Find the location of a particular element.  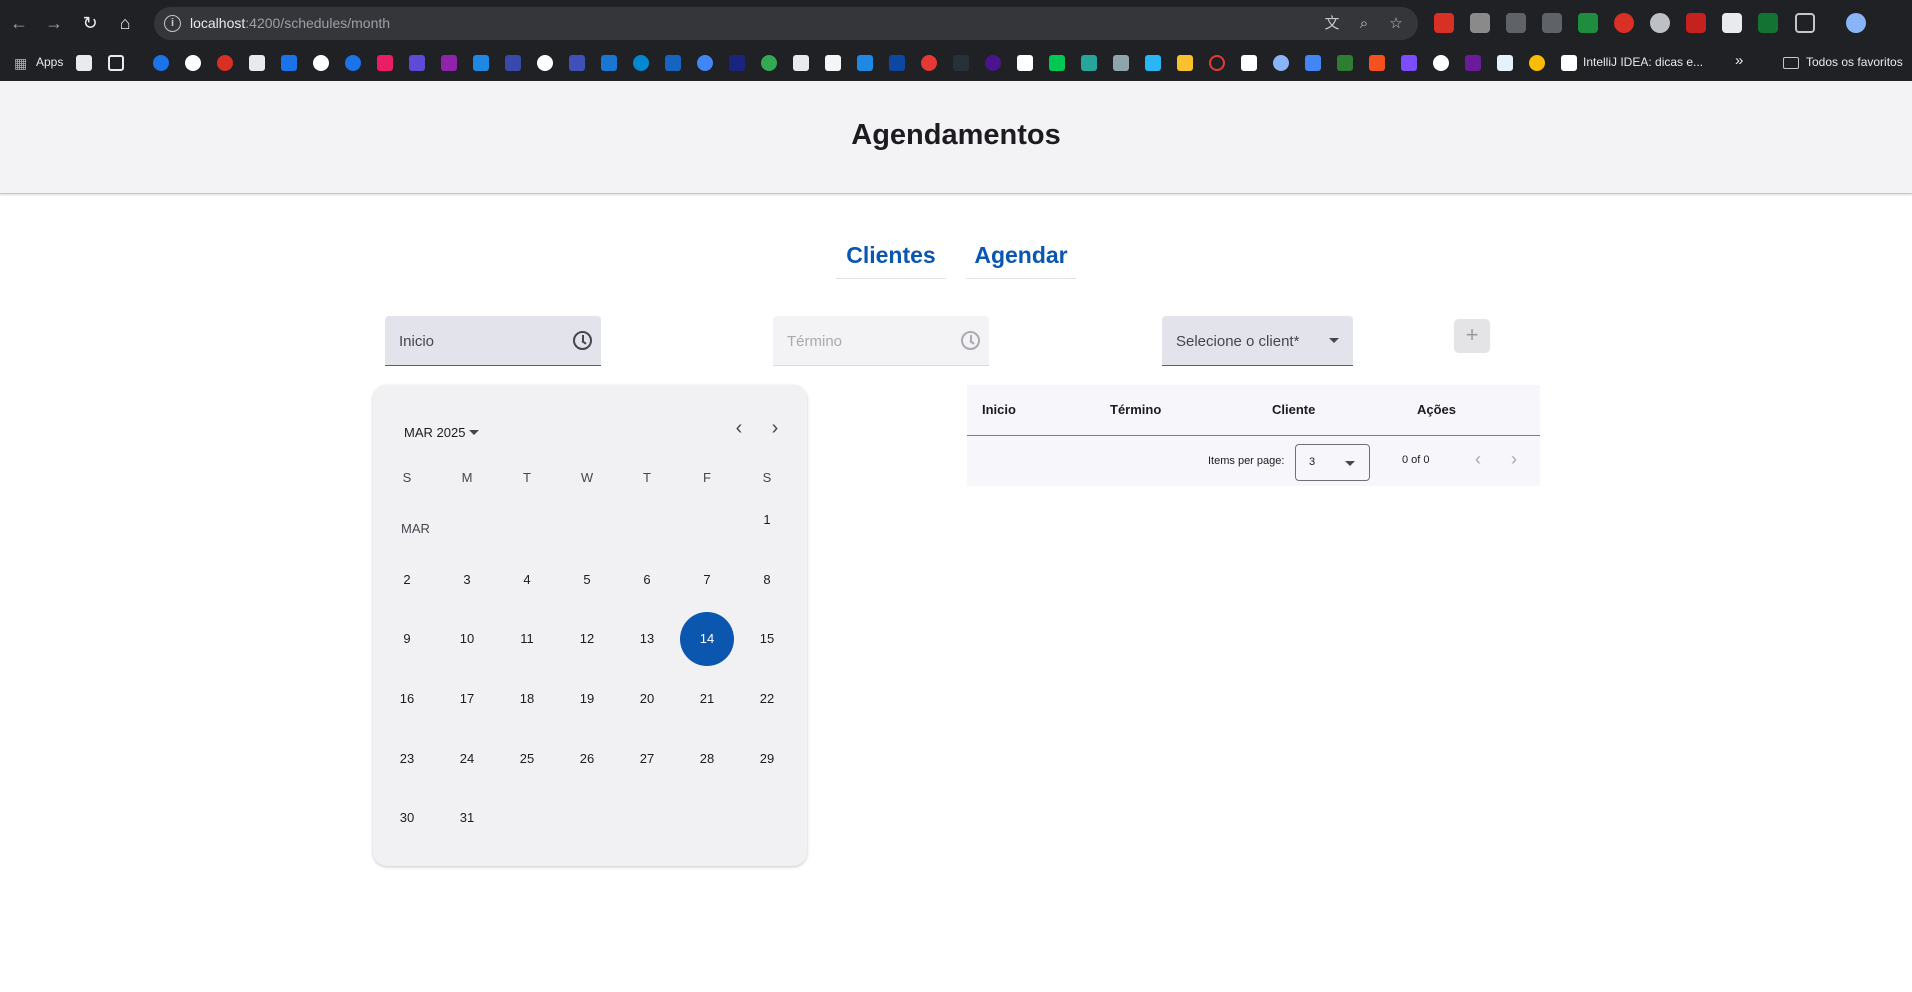

calendar-day: 22 is located at coordinates (767, 699).